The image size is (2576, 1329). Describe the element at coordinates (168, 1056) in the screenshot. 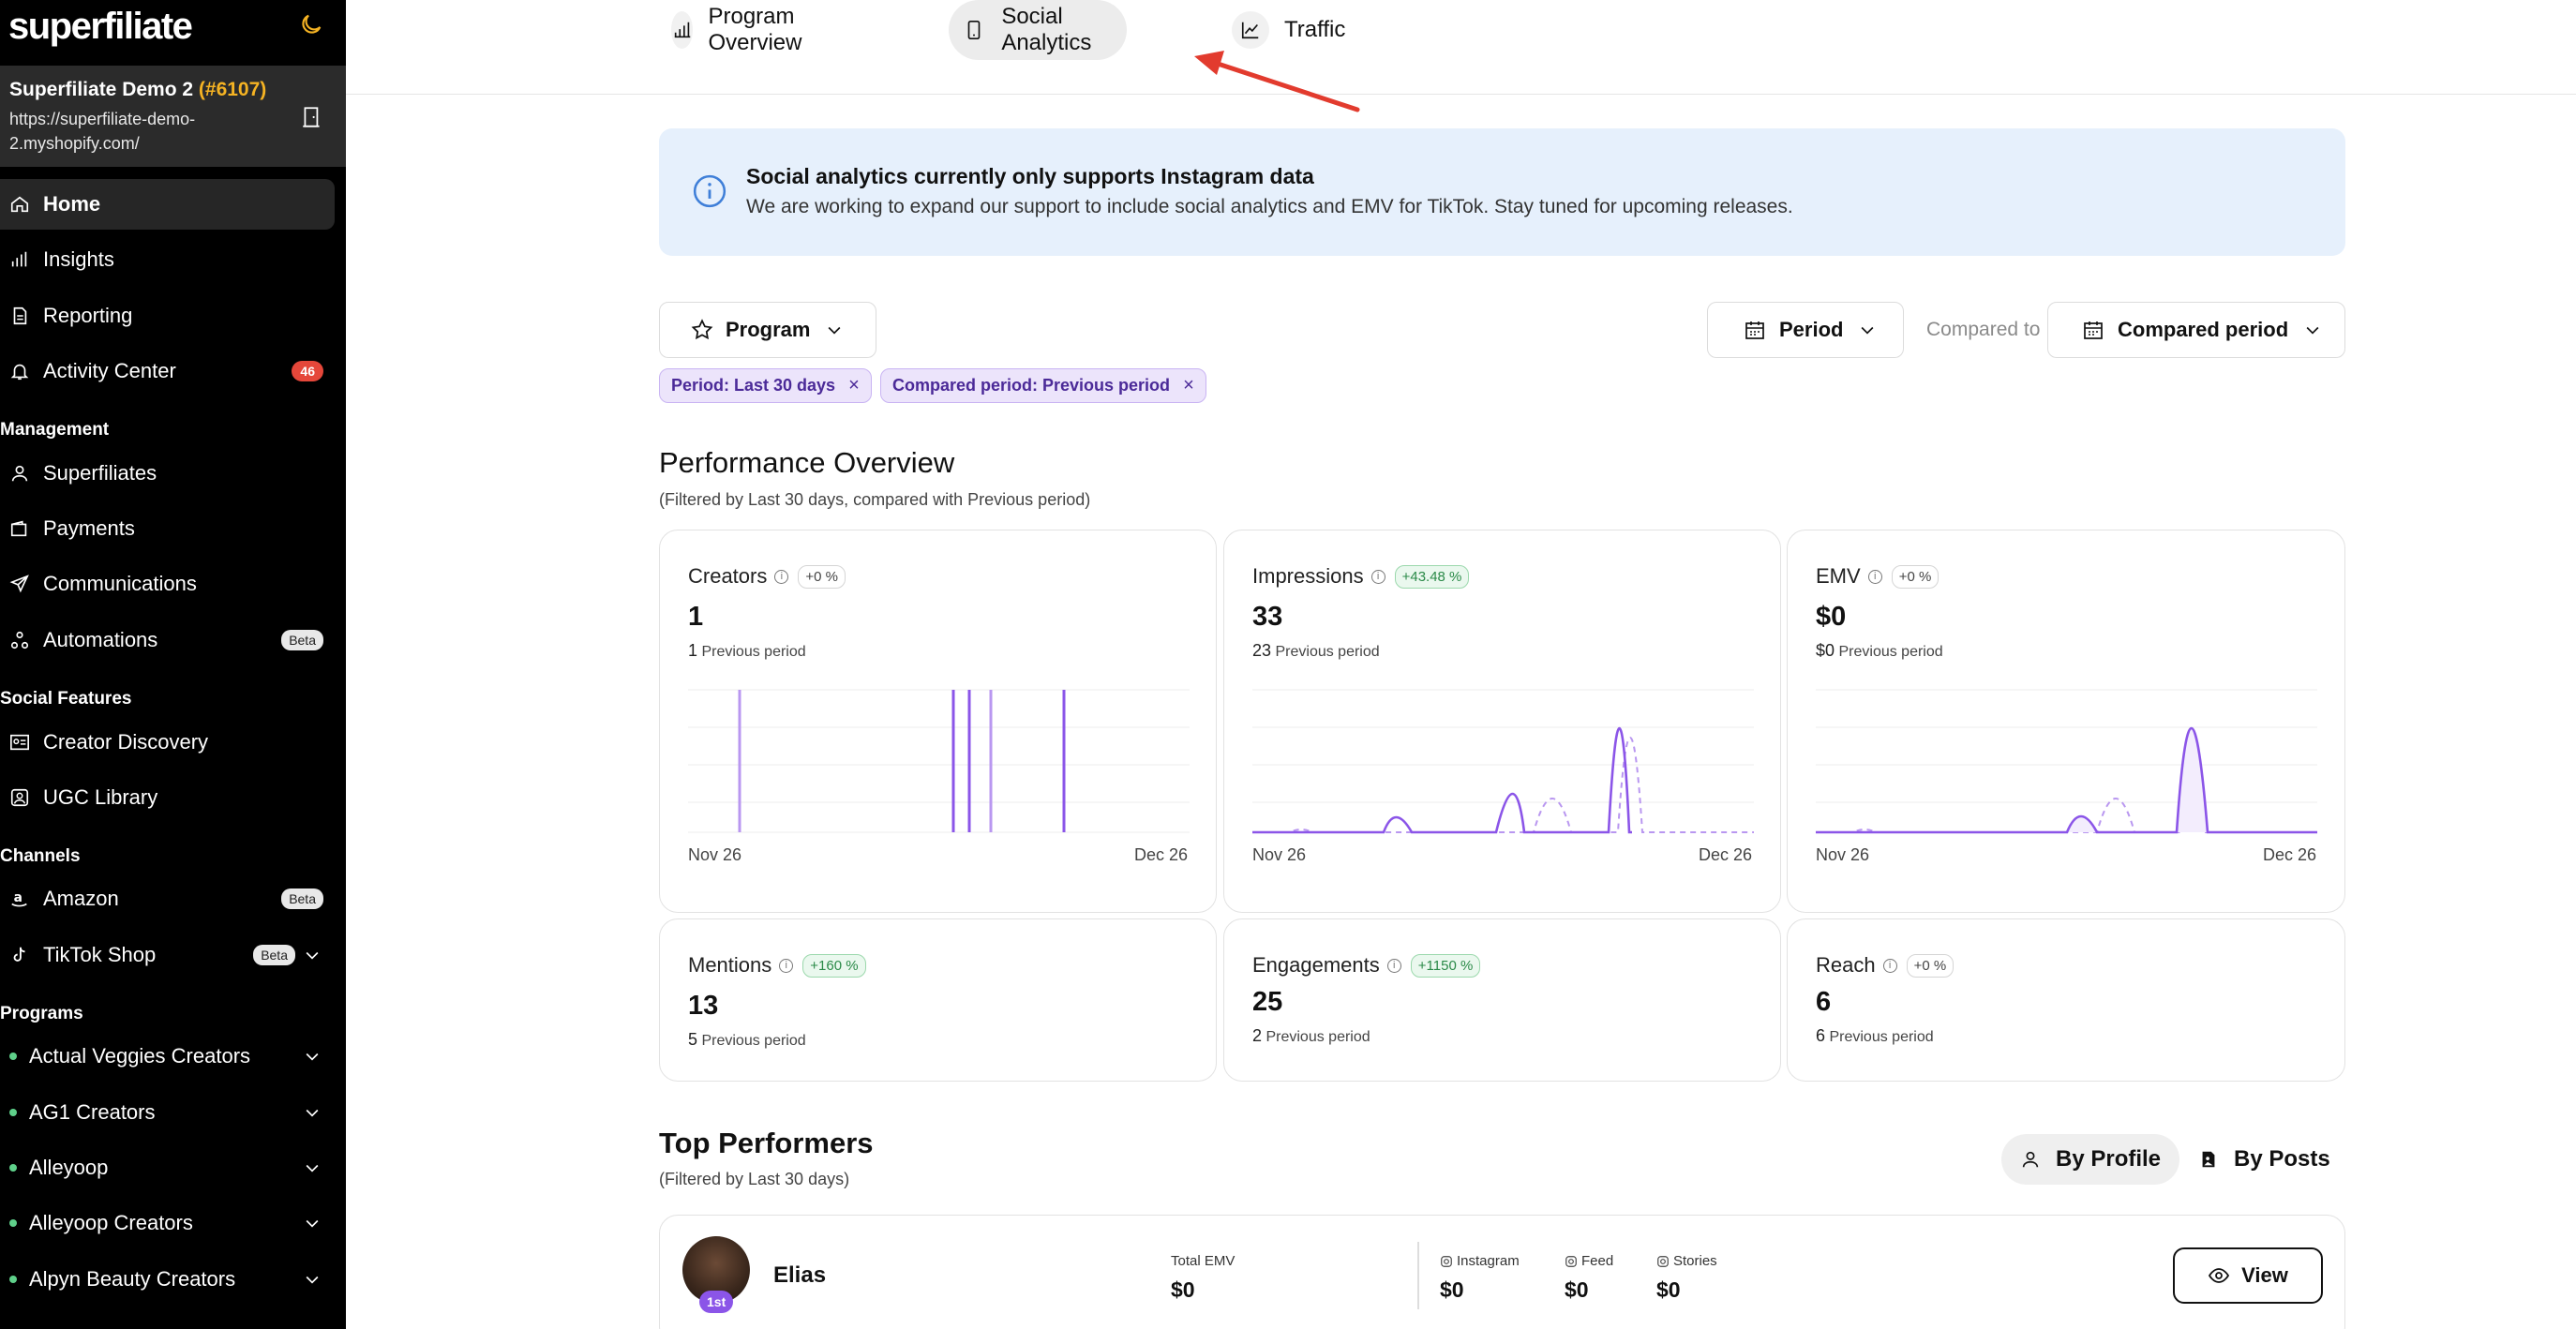

I see `sidebar-program-item: Actual Veggies Creators` at that location.